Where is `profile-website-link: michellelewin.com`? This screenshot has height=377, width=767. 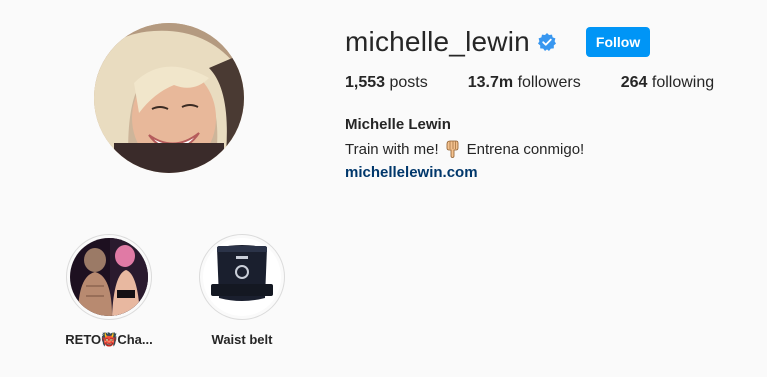
profile-website-link: michellelewin.com is located at coordinates (411, 172).